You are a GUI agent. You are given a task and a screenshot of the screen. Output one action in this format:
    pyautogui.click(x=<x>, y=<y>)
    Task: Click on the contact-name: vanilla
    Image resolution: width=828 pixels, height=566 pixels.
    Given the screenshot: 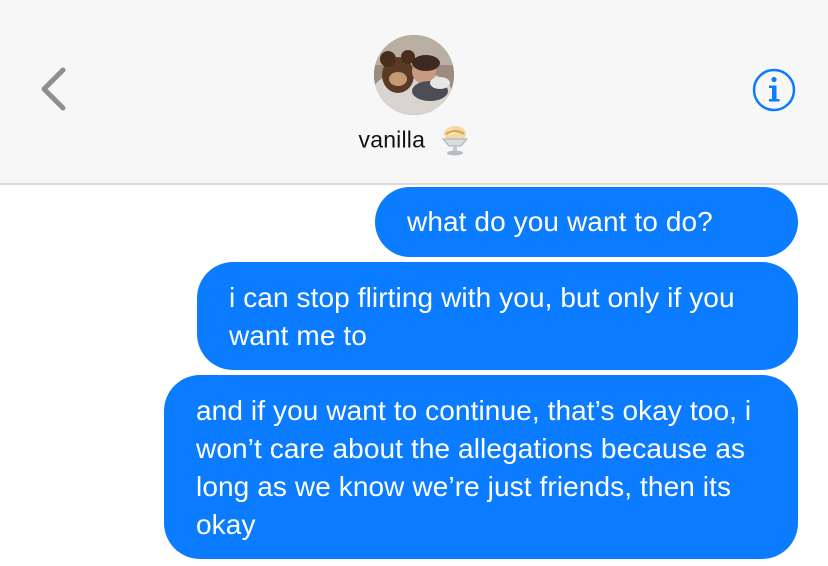 What is the action you would take?
    pyautogui.click(x=392, y=139)
    